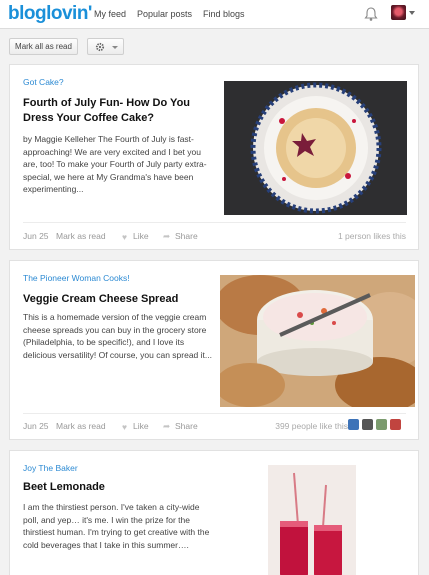  Describe the element at coordinates (115, 487) in the screenshot. I see `post-title: Beet Lemonade` at that location.